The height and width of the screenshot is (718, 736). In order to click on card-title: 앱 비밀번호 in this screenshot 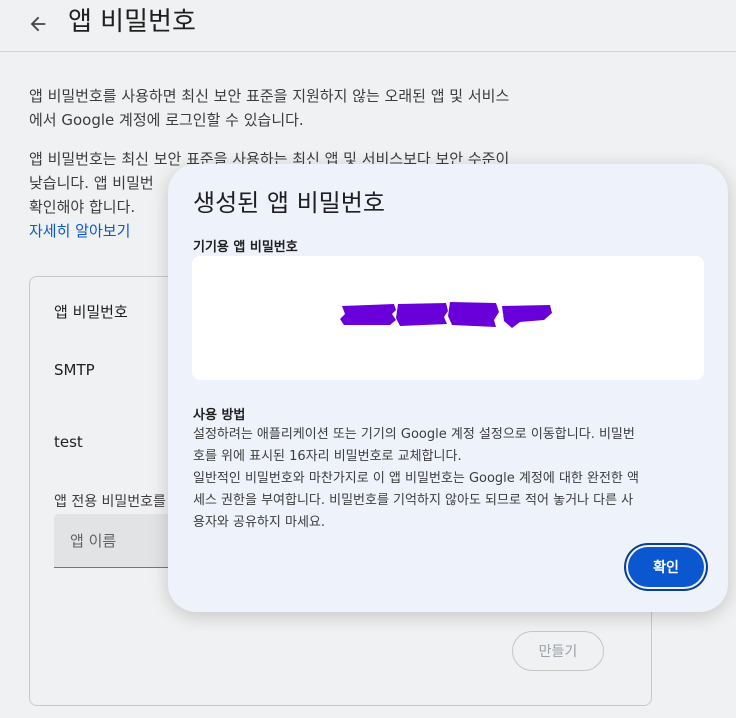, I will do `click(91, 312)`.